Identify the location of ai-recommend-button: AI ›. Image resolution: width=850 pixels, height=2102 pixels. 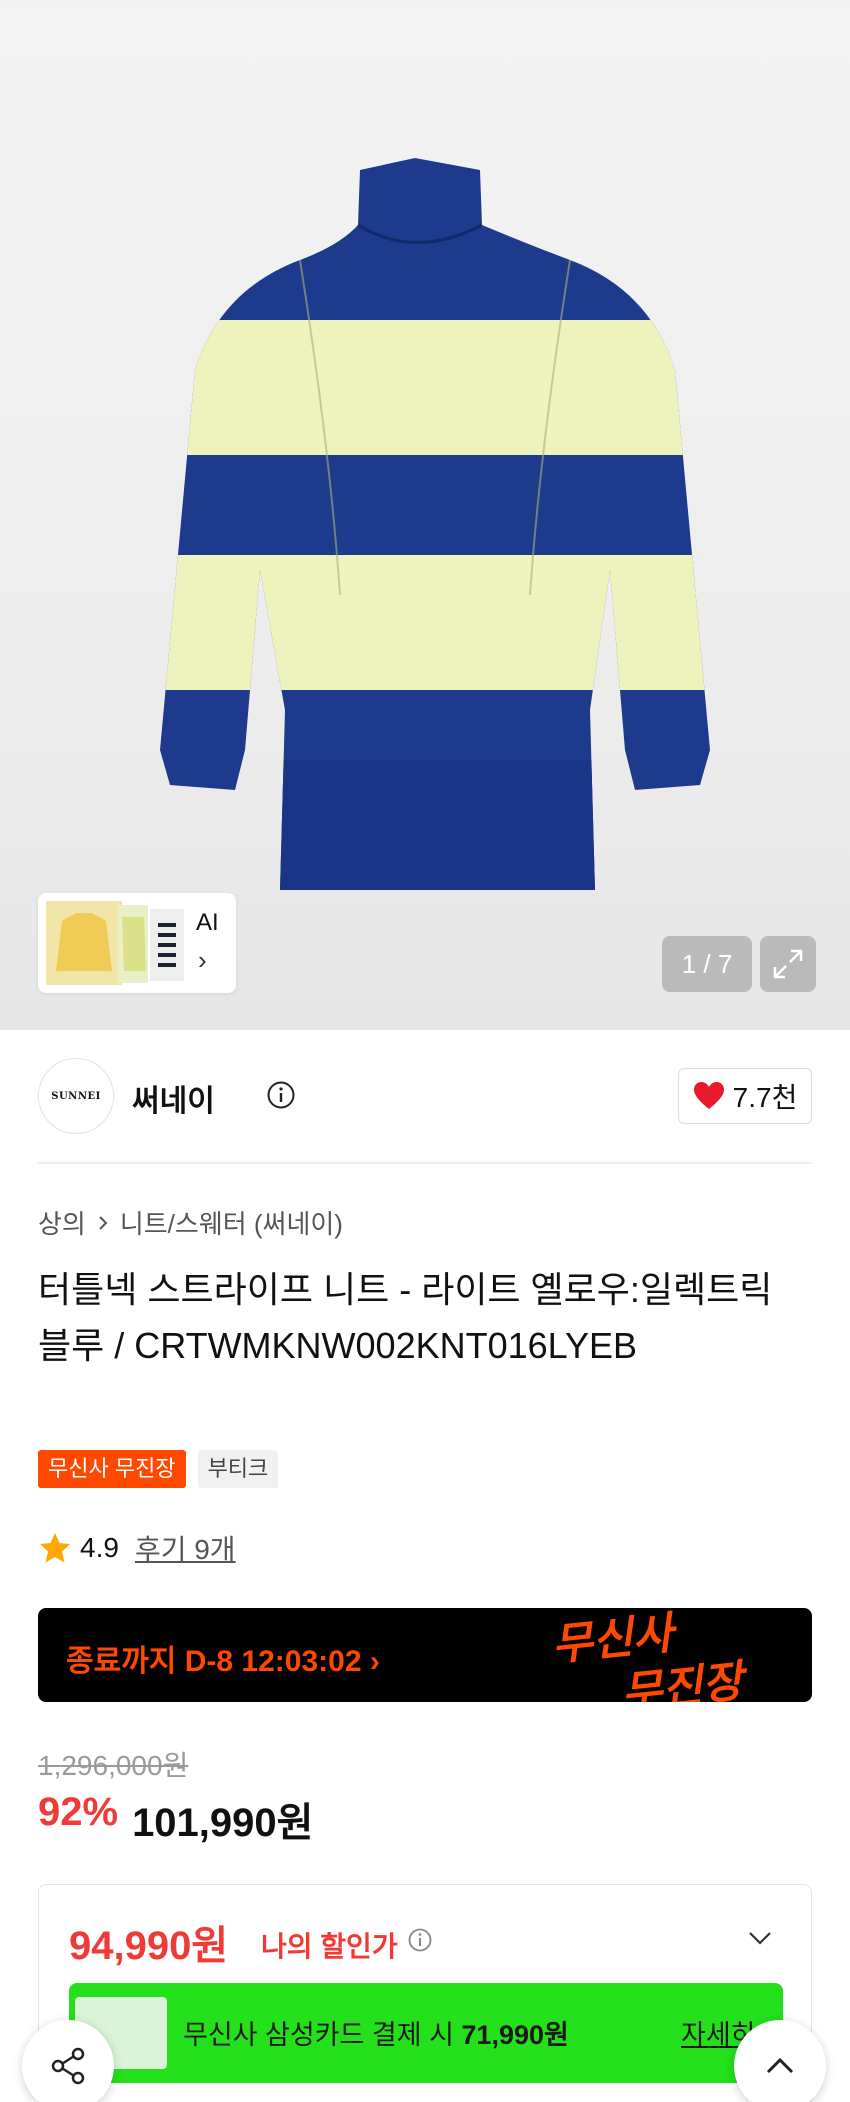
(137, 943).